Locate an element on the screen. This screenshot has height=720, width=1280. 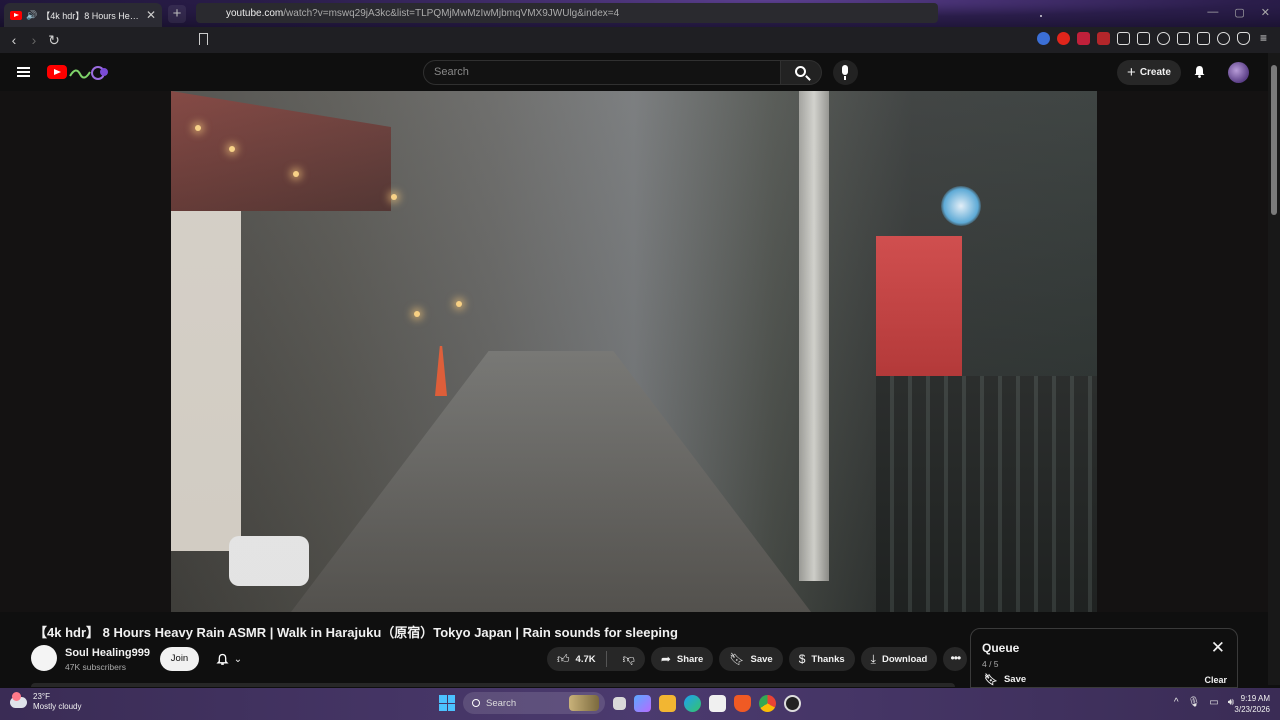
edge-icon is located at coordinates (692, 703).